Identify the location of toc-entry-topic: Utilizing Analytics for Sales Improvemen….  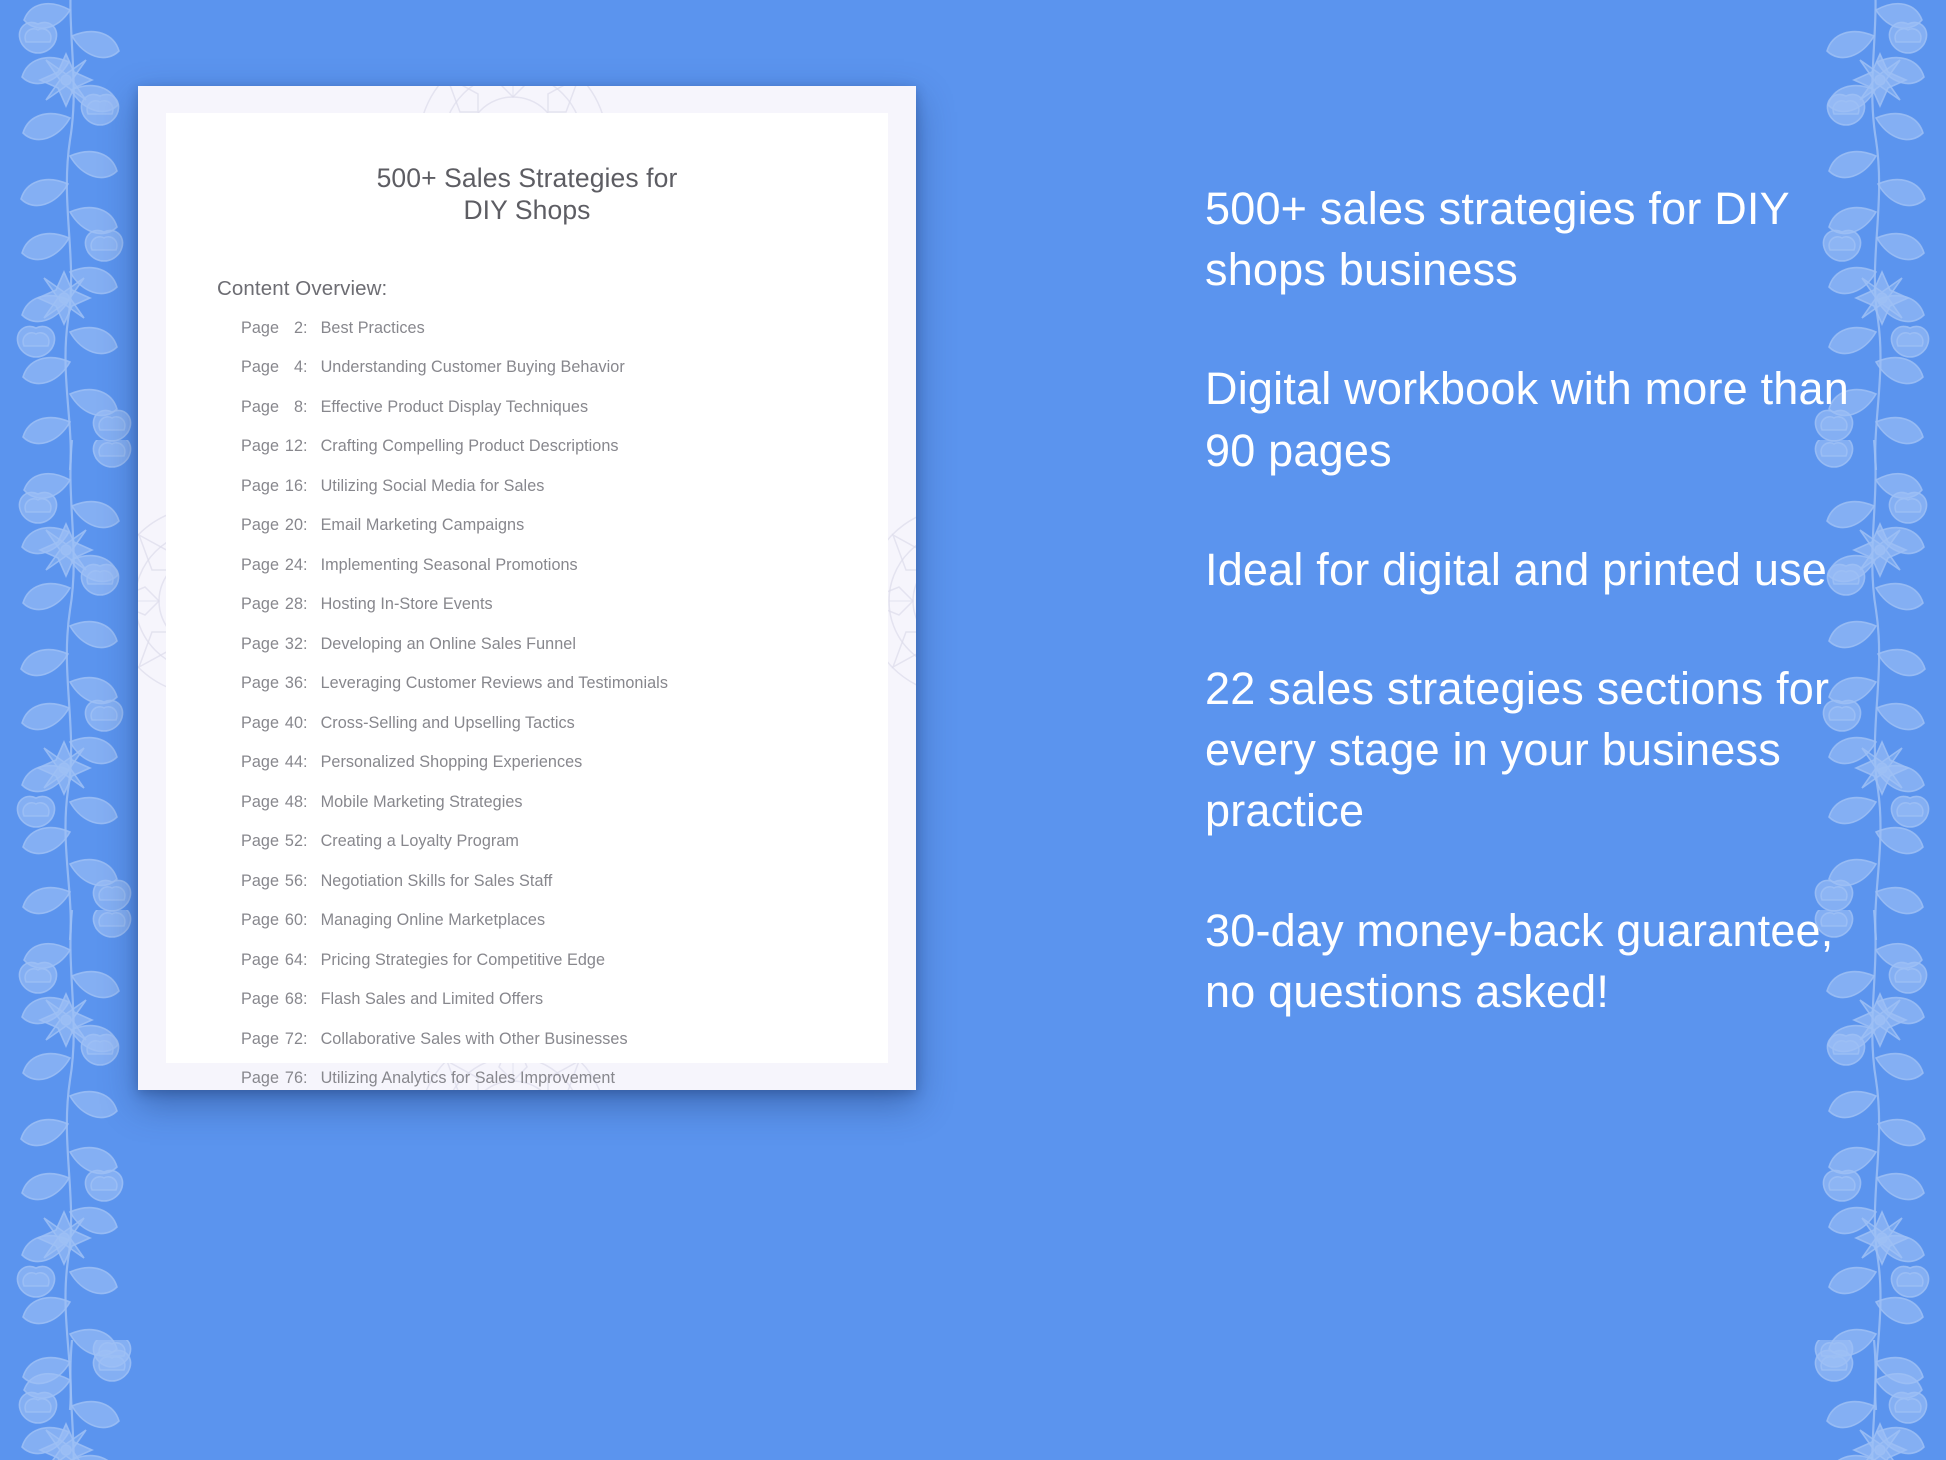
(467, 1078).